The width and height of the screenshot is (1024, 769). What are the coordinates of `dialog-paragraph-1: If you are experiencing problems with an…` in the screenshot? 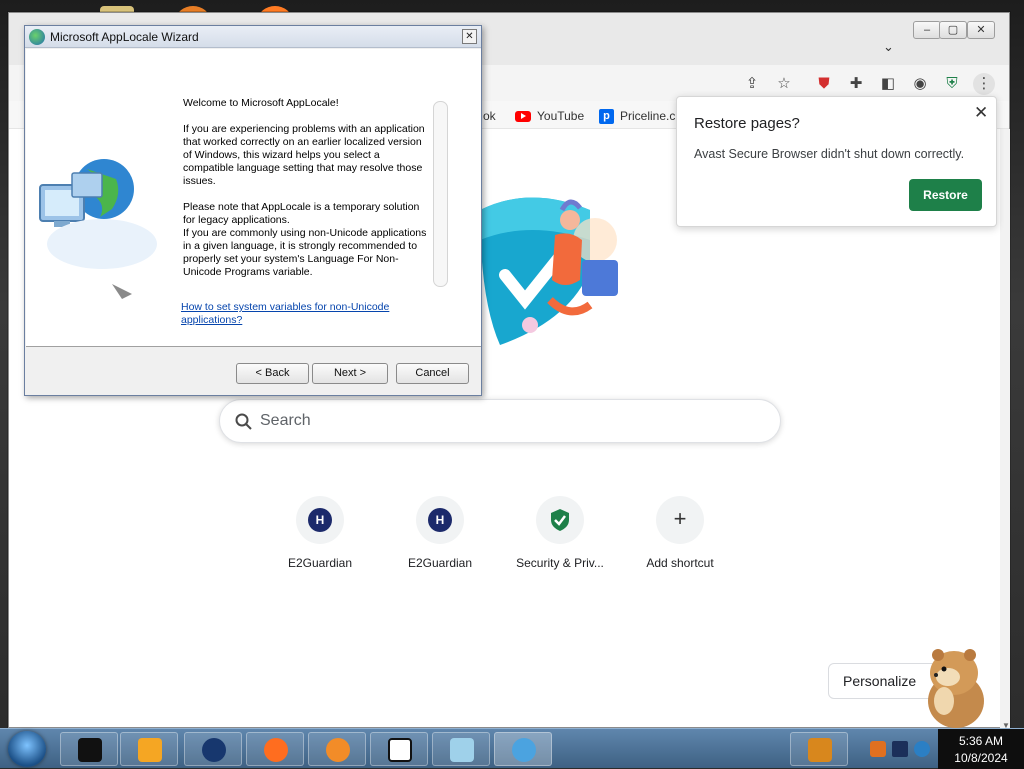 It's located at (304, 155).